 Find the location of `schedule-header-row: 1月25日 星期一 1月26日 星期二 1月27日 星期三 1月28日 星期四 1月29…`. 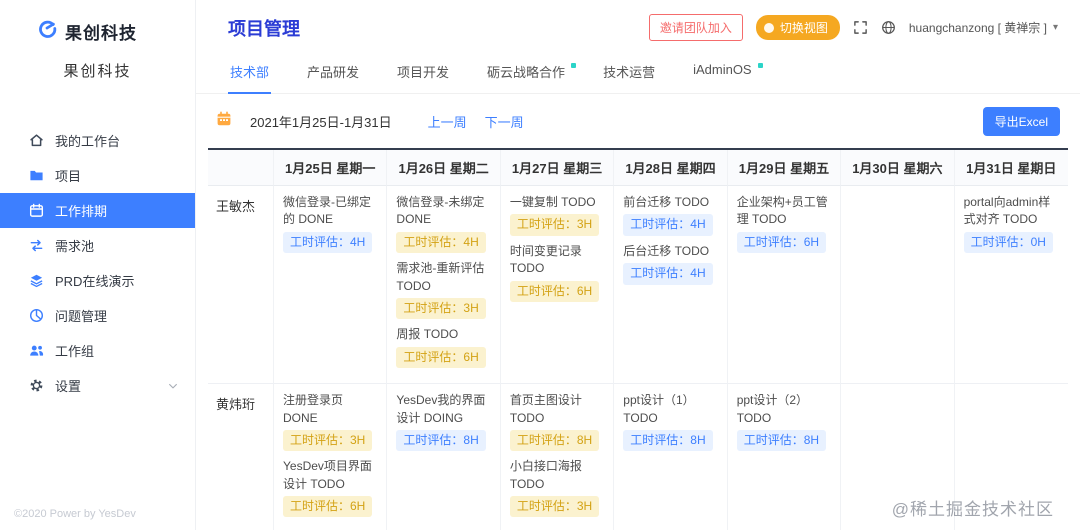

schedule-header-row: 1月25日 星期一 1月26日 星期二 1月27日 星期三 1月28日 星期四 1月29… is located at coordinates (638, 168).